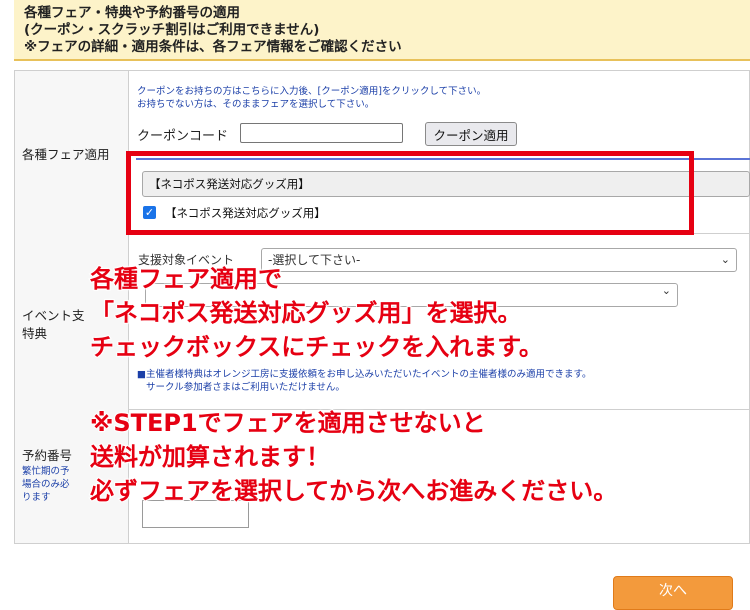  What do you see at coordinates (47, 455) in the screenshot?
I see `reserve-label-text: 予約番号` at bounding box center [47, 455].